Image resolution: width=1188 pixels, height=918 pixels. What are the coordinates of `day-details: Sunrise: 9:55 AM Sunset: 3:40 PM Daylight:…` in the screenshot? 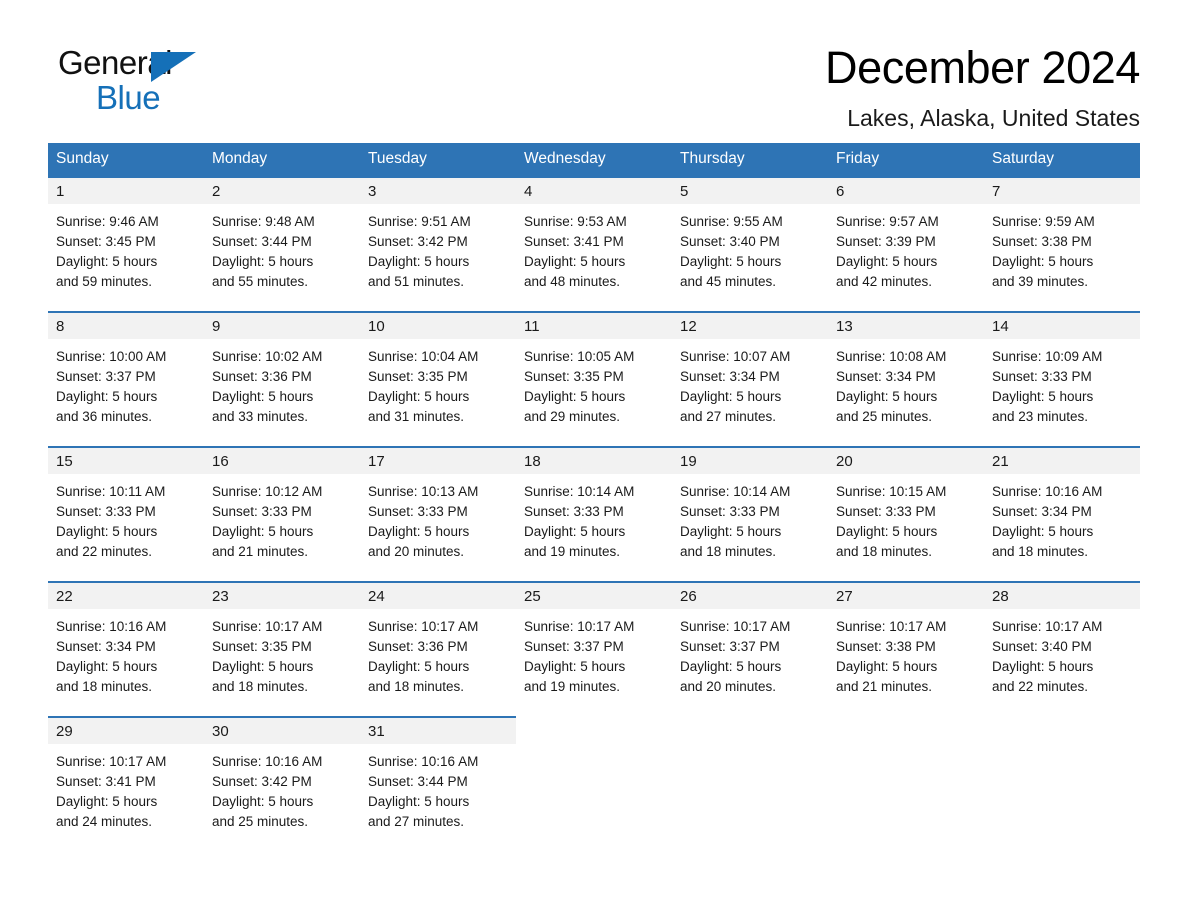 It's located at (750, 248).